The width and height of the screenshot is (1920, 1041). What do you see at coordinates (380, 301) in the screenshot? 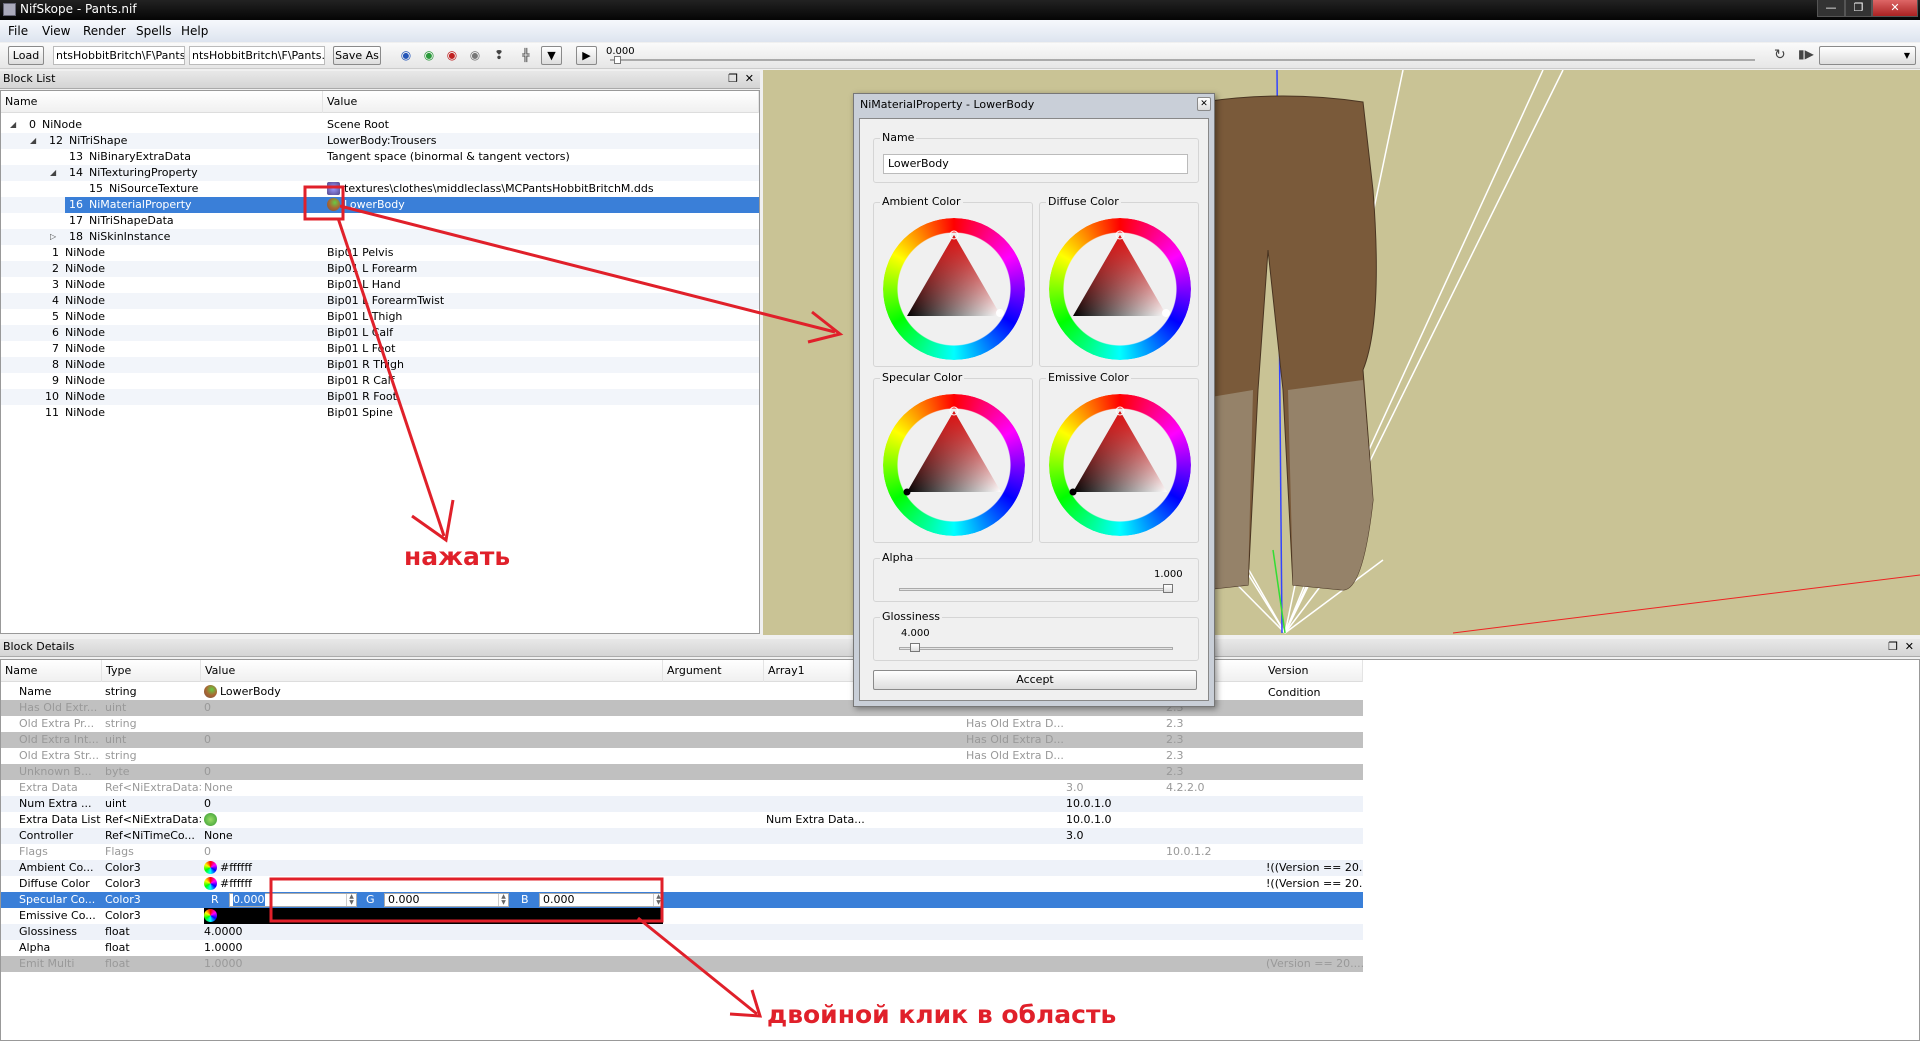
I see `tree-row: 4 NiNode Bip01 L ForearmTwist` at bounding box center [380, 301].